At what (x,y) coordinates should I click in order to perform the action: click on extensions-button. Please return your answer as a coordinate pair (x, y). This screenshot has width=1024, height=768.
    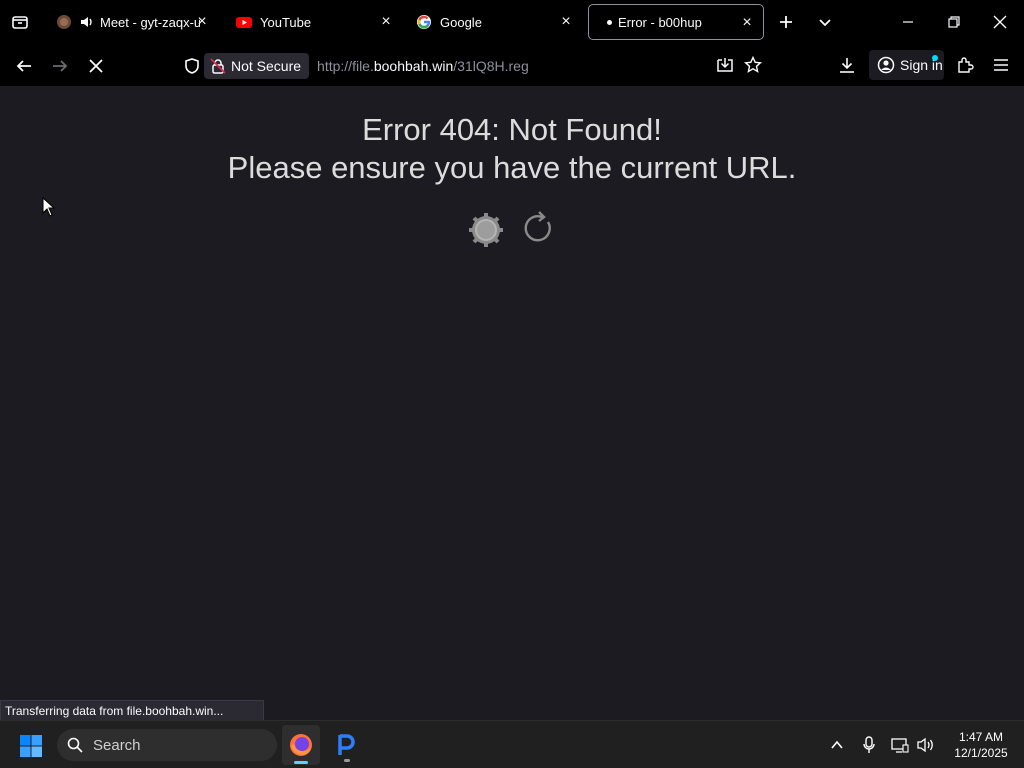
    Looking at the image, I should click on (965, 65).